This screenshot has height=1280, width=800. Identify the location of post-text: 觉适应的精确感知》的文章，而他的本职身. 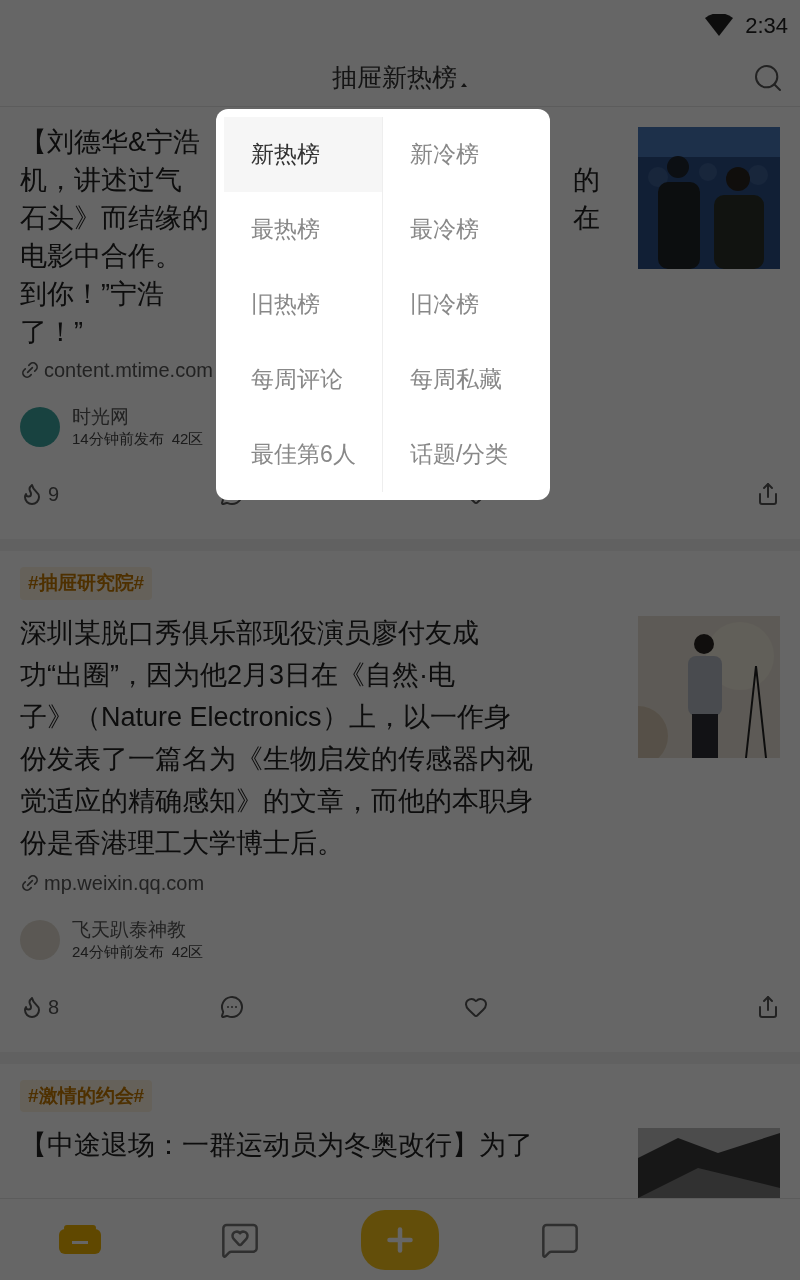
(276, 801).